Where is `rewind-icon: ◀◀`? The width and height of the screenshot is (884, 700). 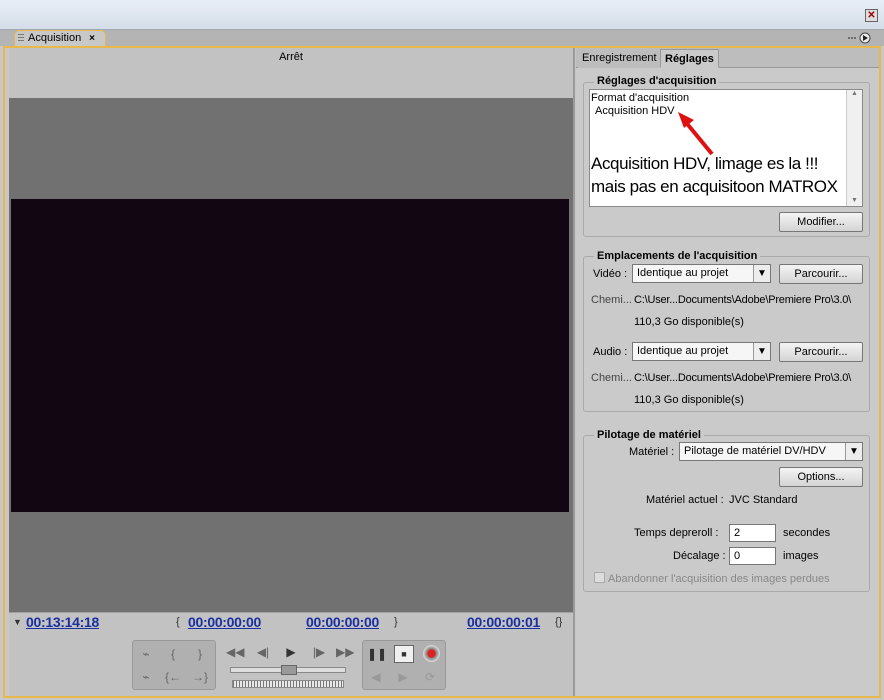
rewind-icon: ◀◀ is located at coordinates (235, 652).